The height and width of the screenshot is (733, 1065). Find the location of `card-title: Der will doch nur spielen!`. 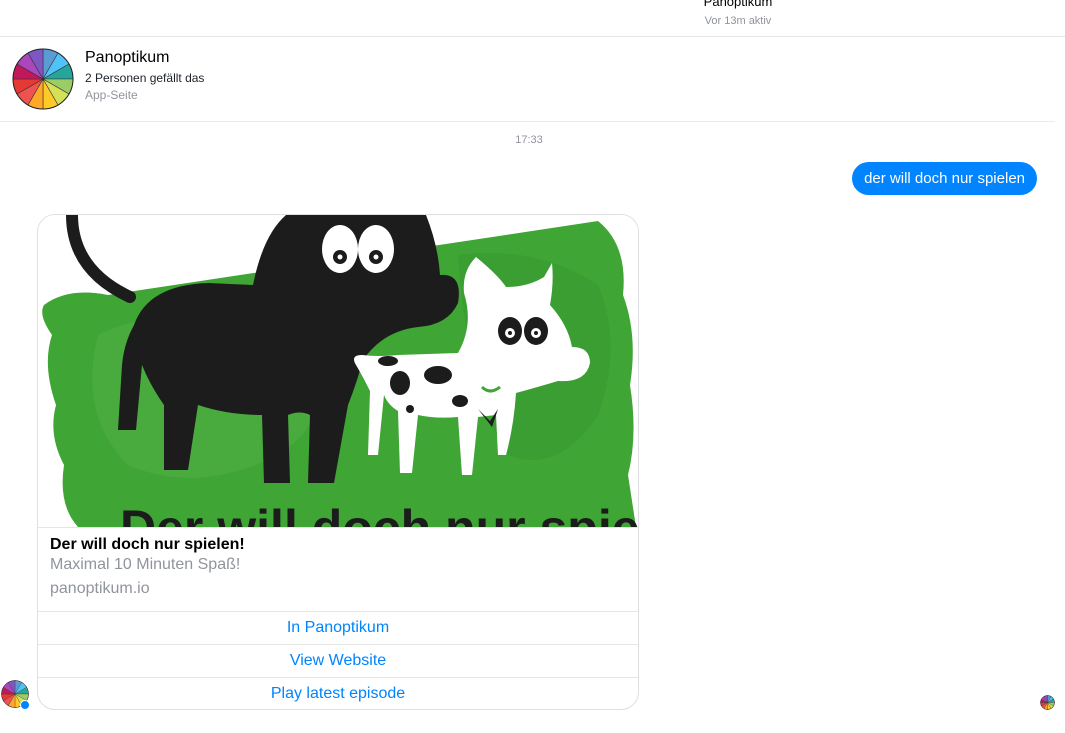

card-title: Der will doch nur spielen! is located at coordinates (147, 544).